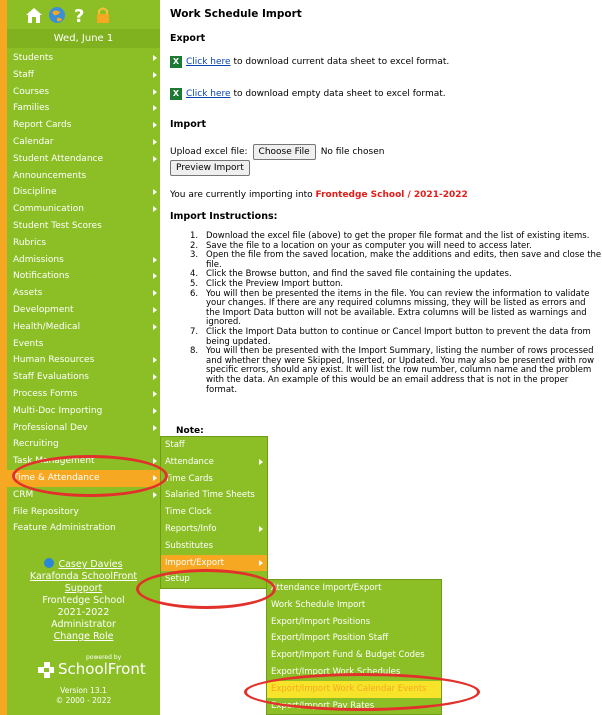 Image resolution: width=602 pixels, height=715 pixels. I want to click on importing-prefix: You are currently importing into, so click(243, 195).